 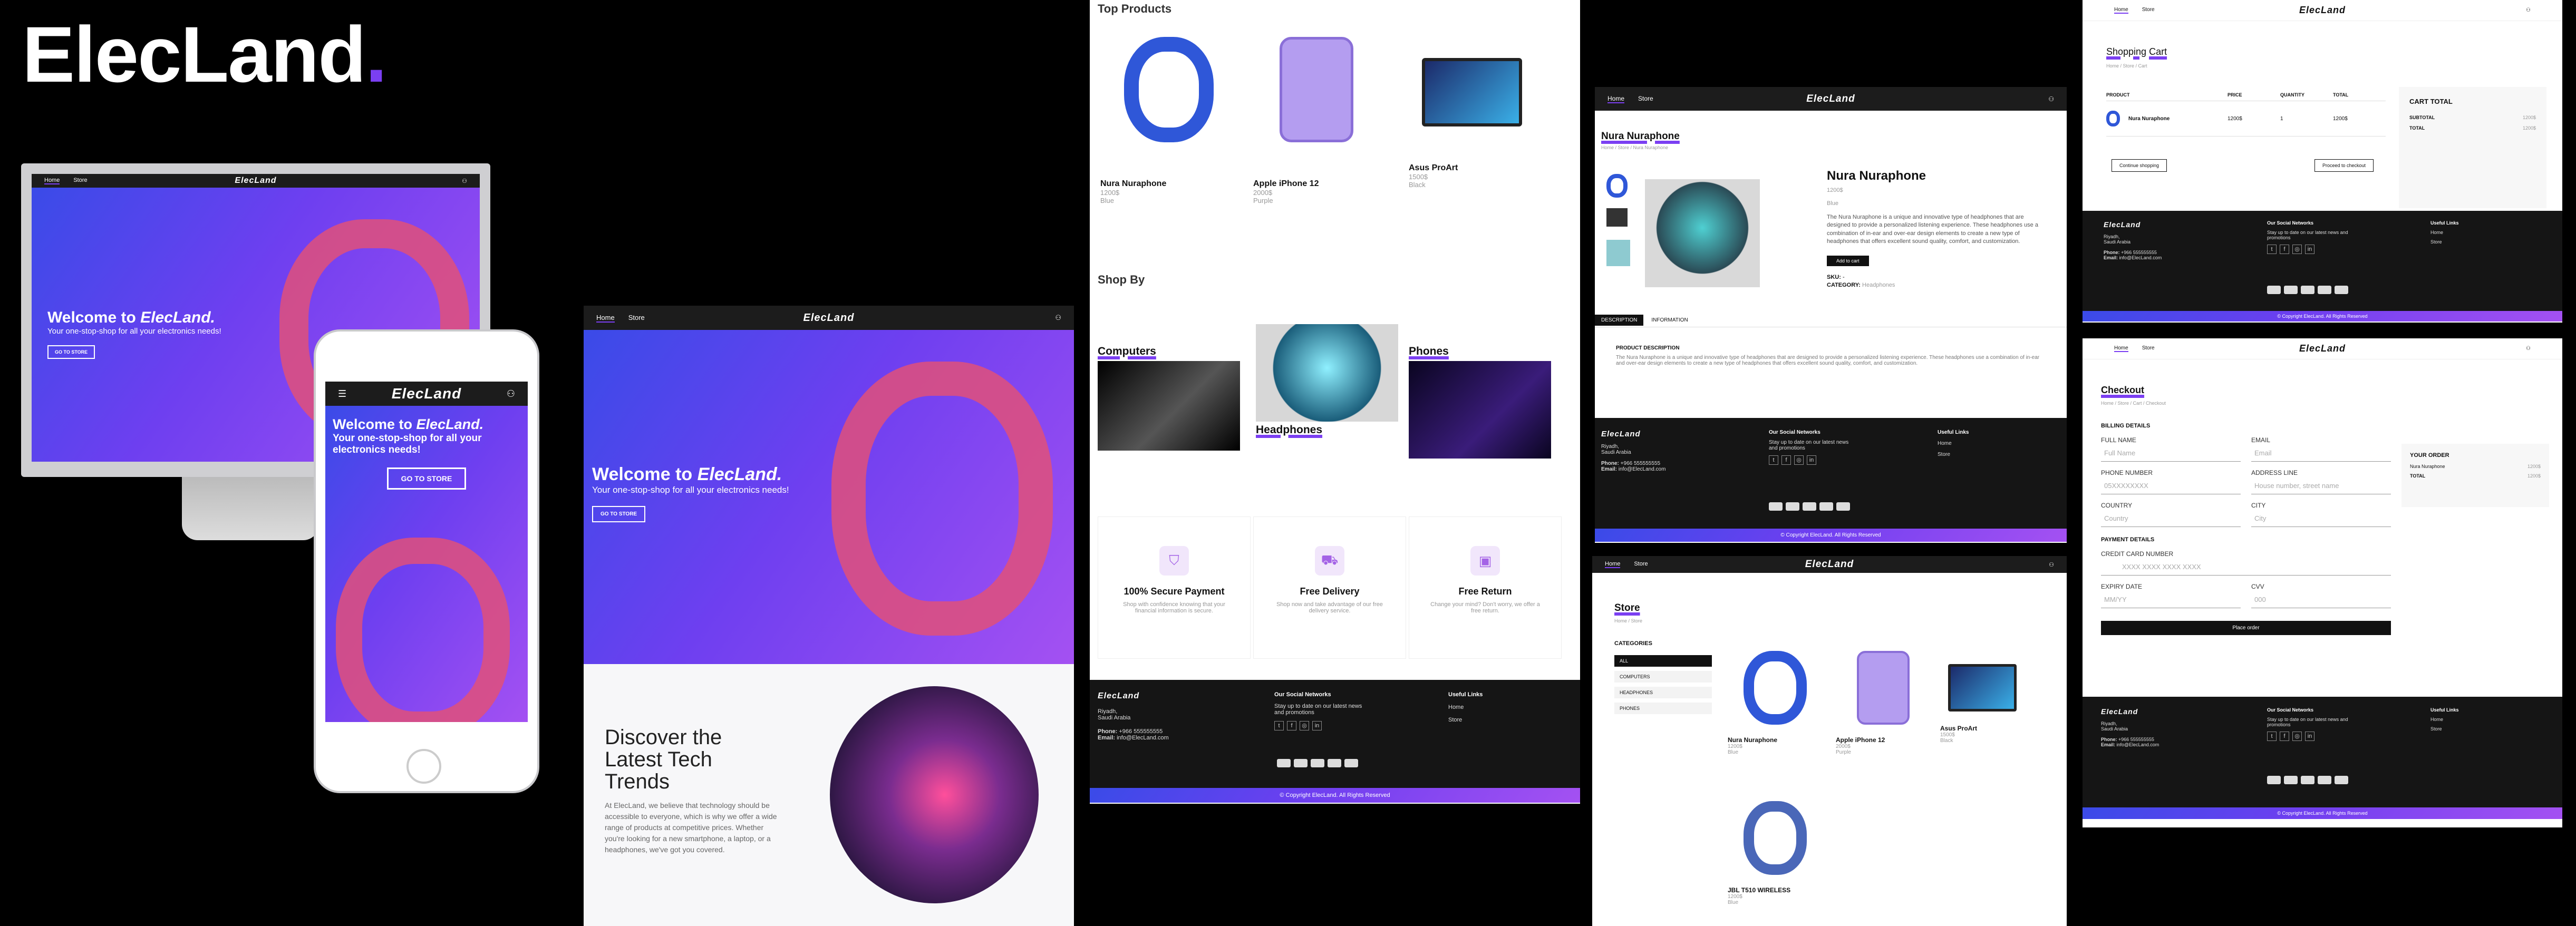 I want to click on product-card: Apple iPhone 12 2000$ Purple, so click(x=1321, y=120).